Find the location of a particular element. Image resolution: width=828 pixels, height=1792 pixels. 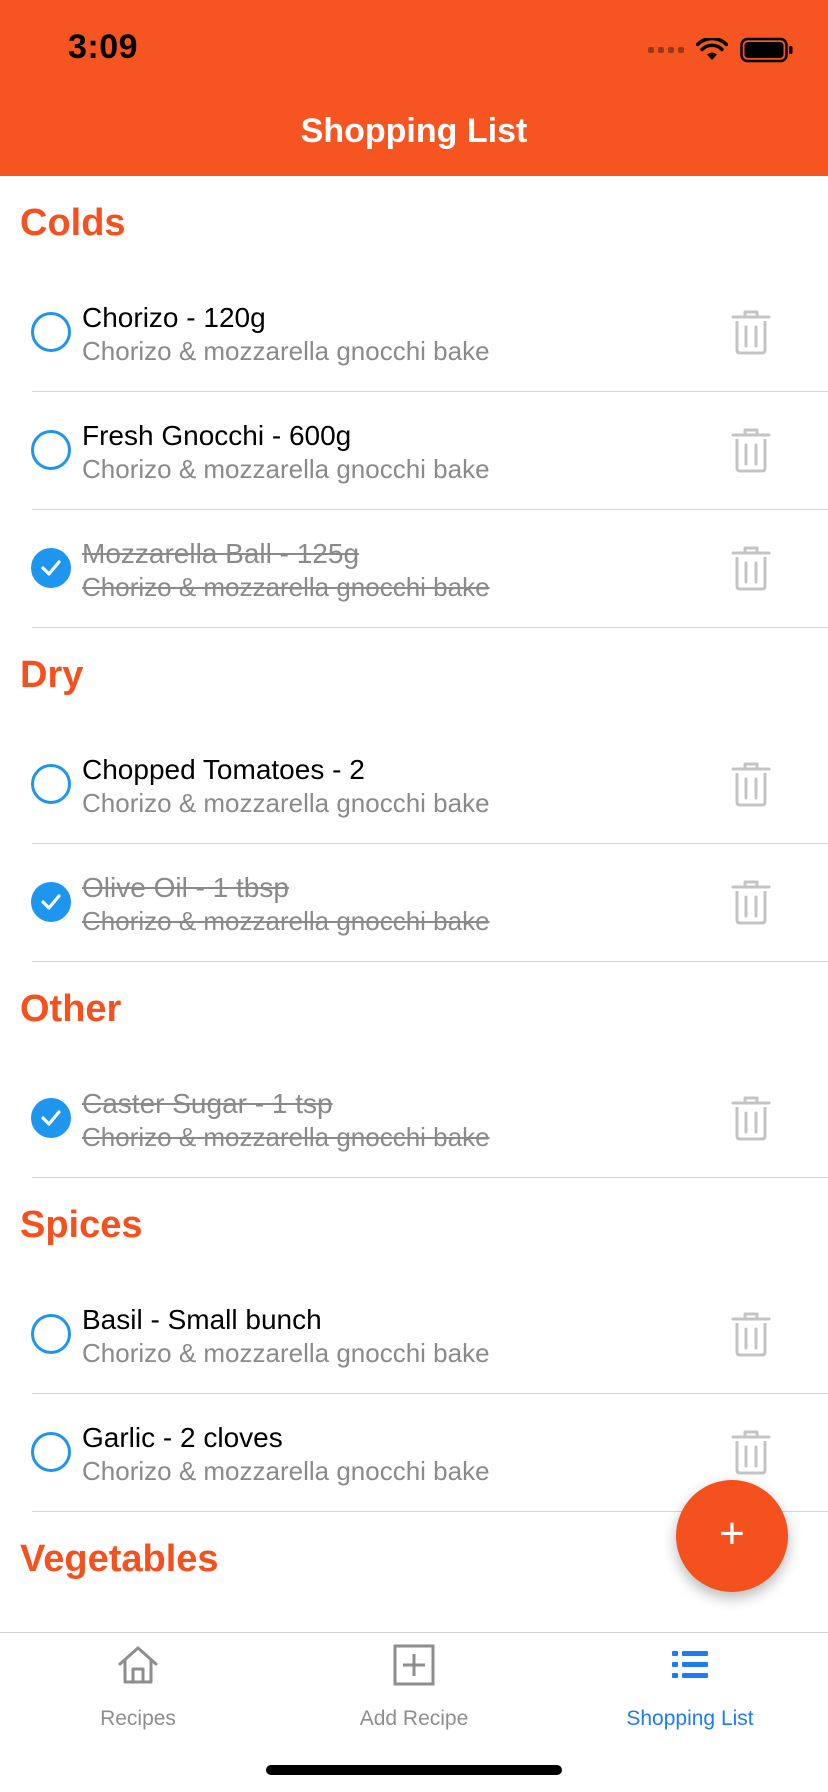

page-title: Shopping List is located at coordinates (414, 131).